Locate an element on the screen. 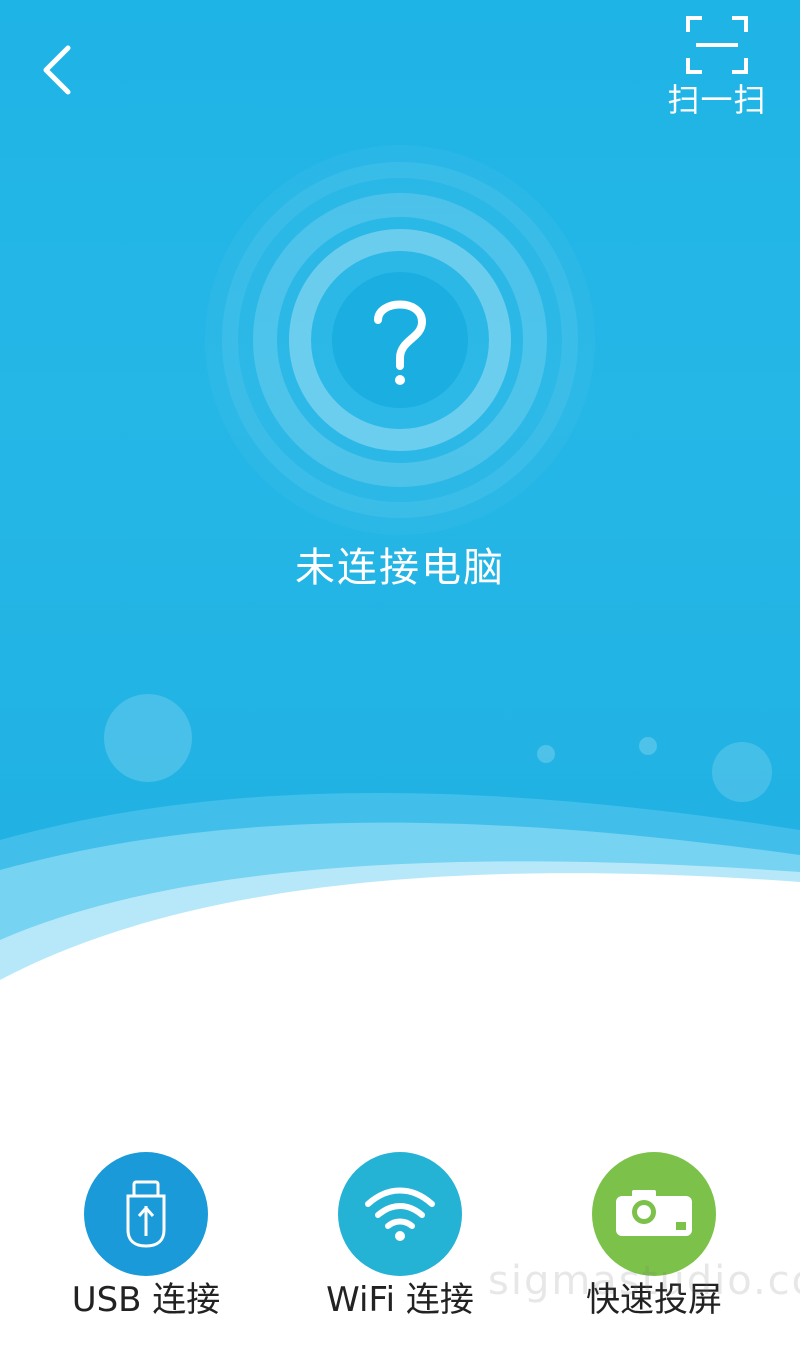 The image size is (800, 1369). scan-frame-icon is located at coordinates (717, 45).